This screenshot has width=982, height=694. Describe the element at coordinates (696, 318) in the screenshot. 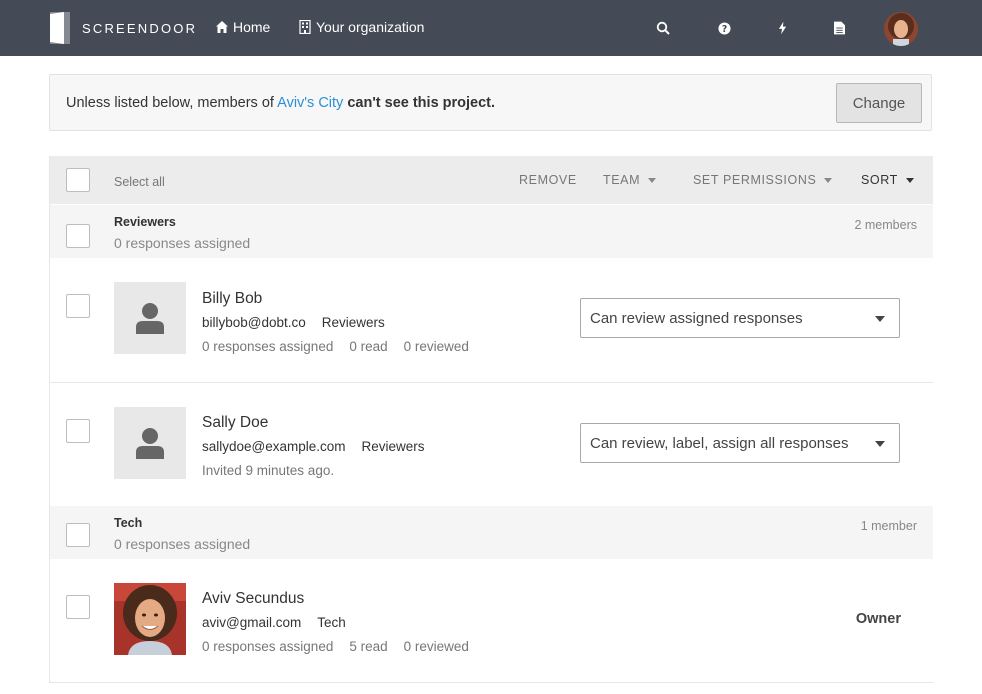

I see `permission-value: Can review assigned responses` at that location.